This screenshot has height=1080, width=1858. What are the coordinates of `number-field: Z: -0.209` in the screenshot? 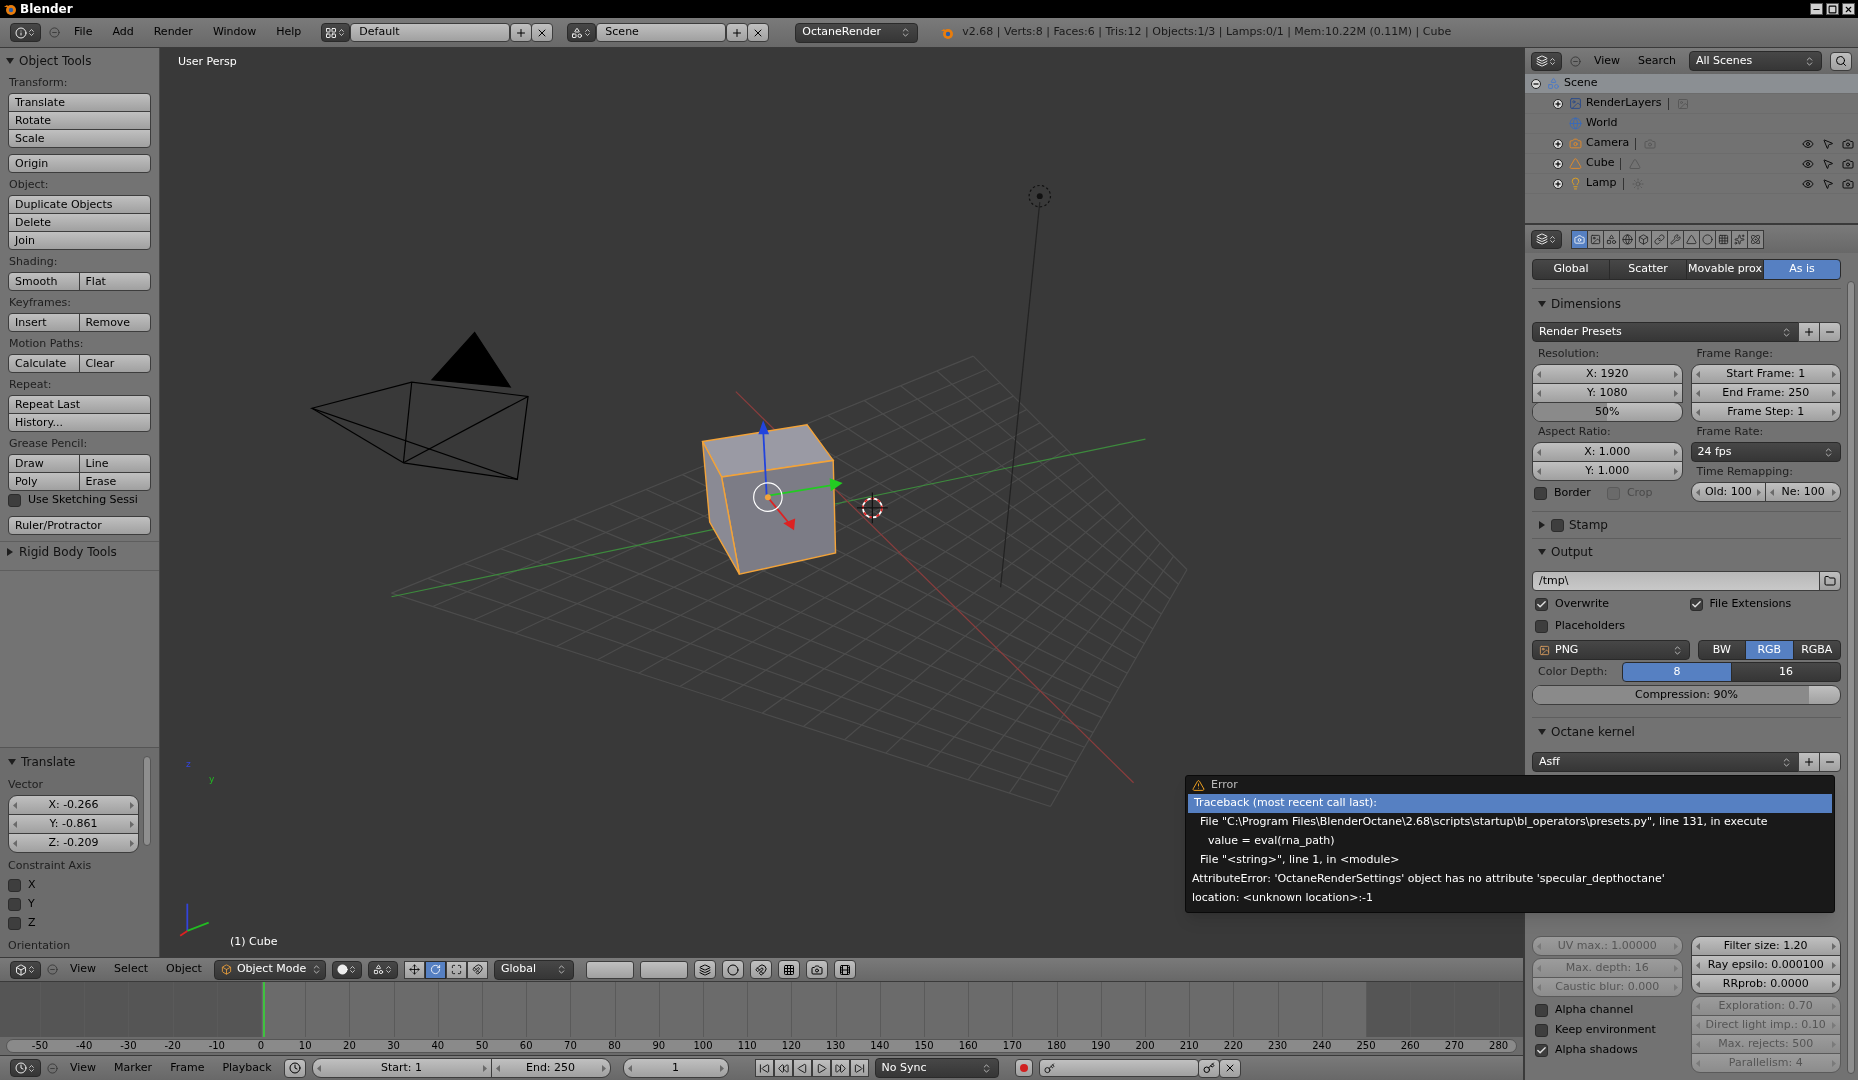 It's located at (73, 843).